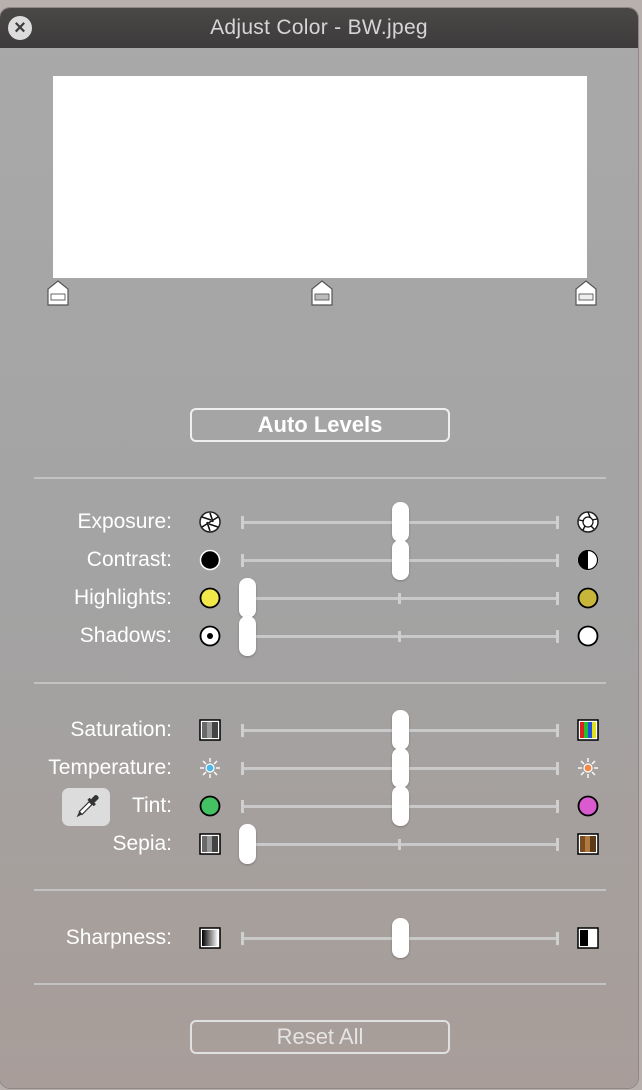 The image size is (642, 1090). I want to click on title-bar: × Adjust Color - BW.jpeg, so click(319, 28).